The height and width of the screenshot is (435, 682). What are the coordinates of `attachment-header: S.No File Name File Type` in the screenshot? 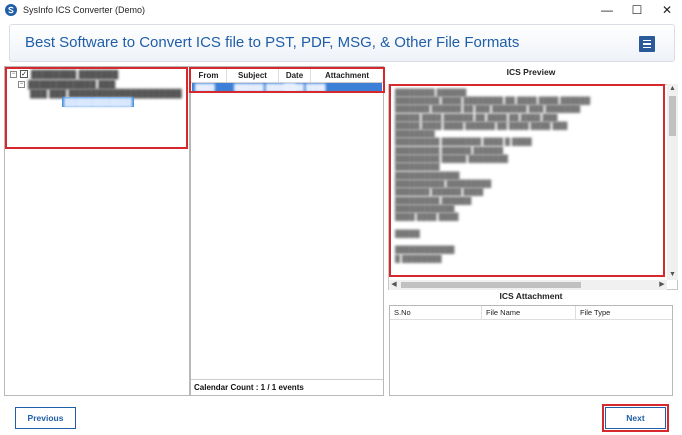 It's located at (531, 313).